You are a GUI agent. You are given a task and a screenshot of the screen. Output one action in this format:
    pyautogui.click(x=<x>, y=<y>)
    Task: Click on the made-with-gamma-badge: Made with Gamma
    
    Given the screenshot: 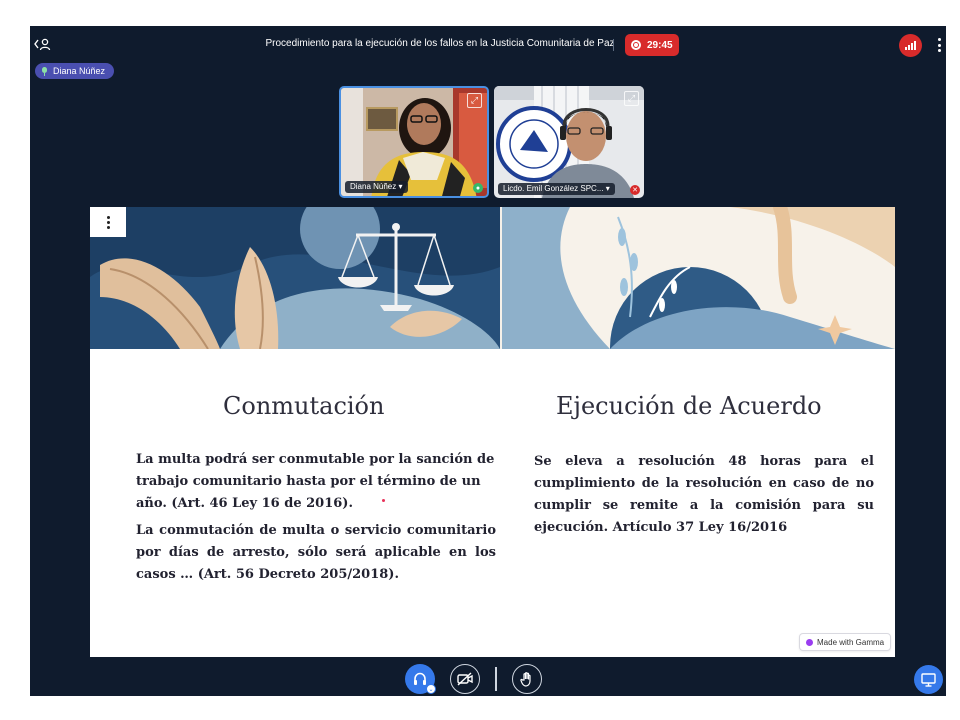 What is the action you would take?
    pyautogui.click(x=845, y=642)
    